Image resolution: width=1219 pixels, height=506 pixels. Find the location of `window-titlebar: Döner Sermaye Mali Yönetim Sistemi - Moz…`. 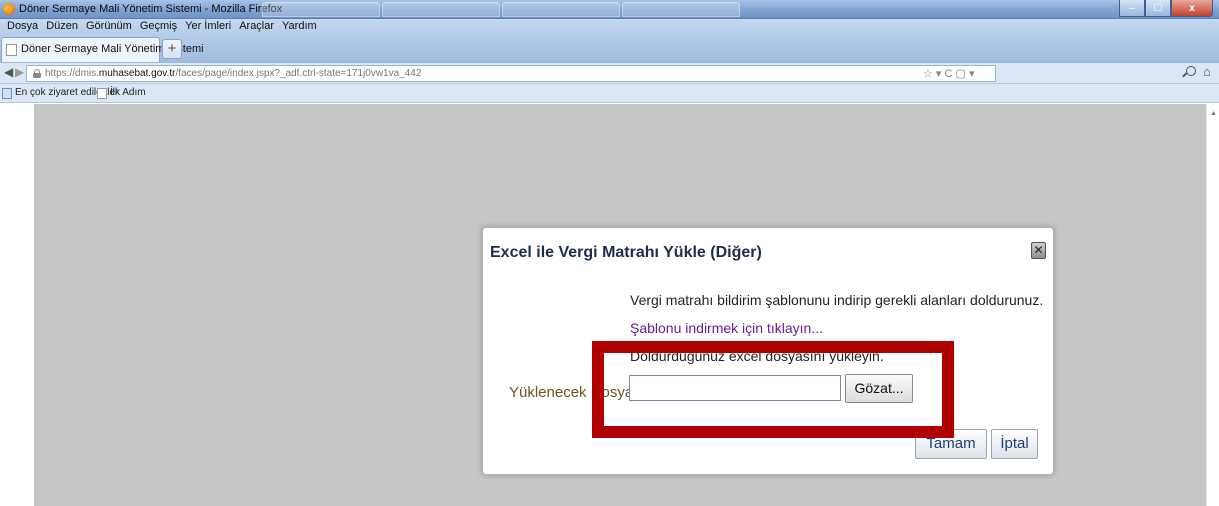

window-titlebar: Döner Sermaye Mali Yönetim Sistemi - Moz… is located at coordinates (609, 9).